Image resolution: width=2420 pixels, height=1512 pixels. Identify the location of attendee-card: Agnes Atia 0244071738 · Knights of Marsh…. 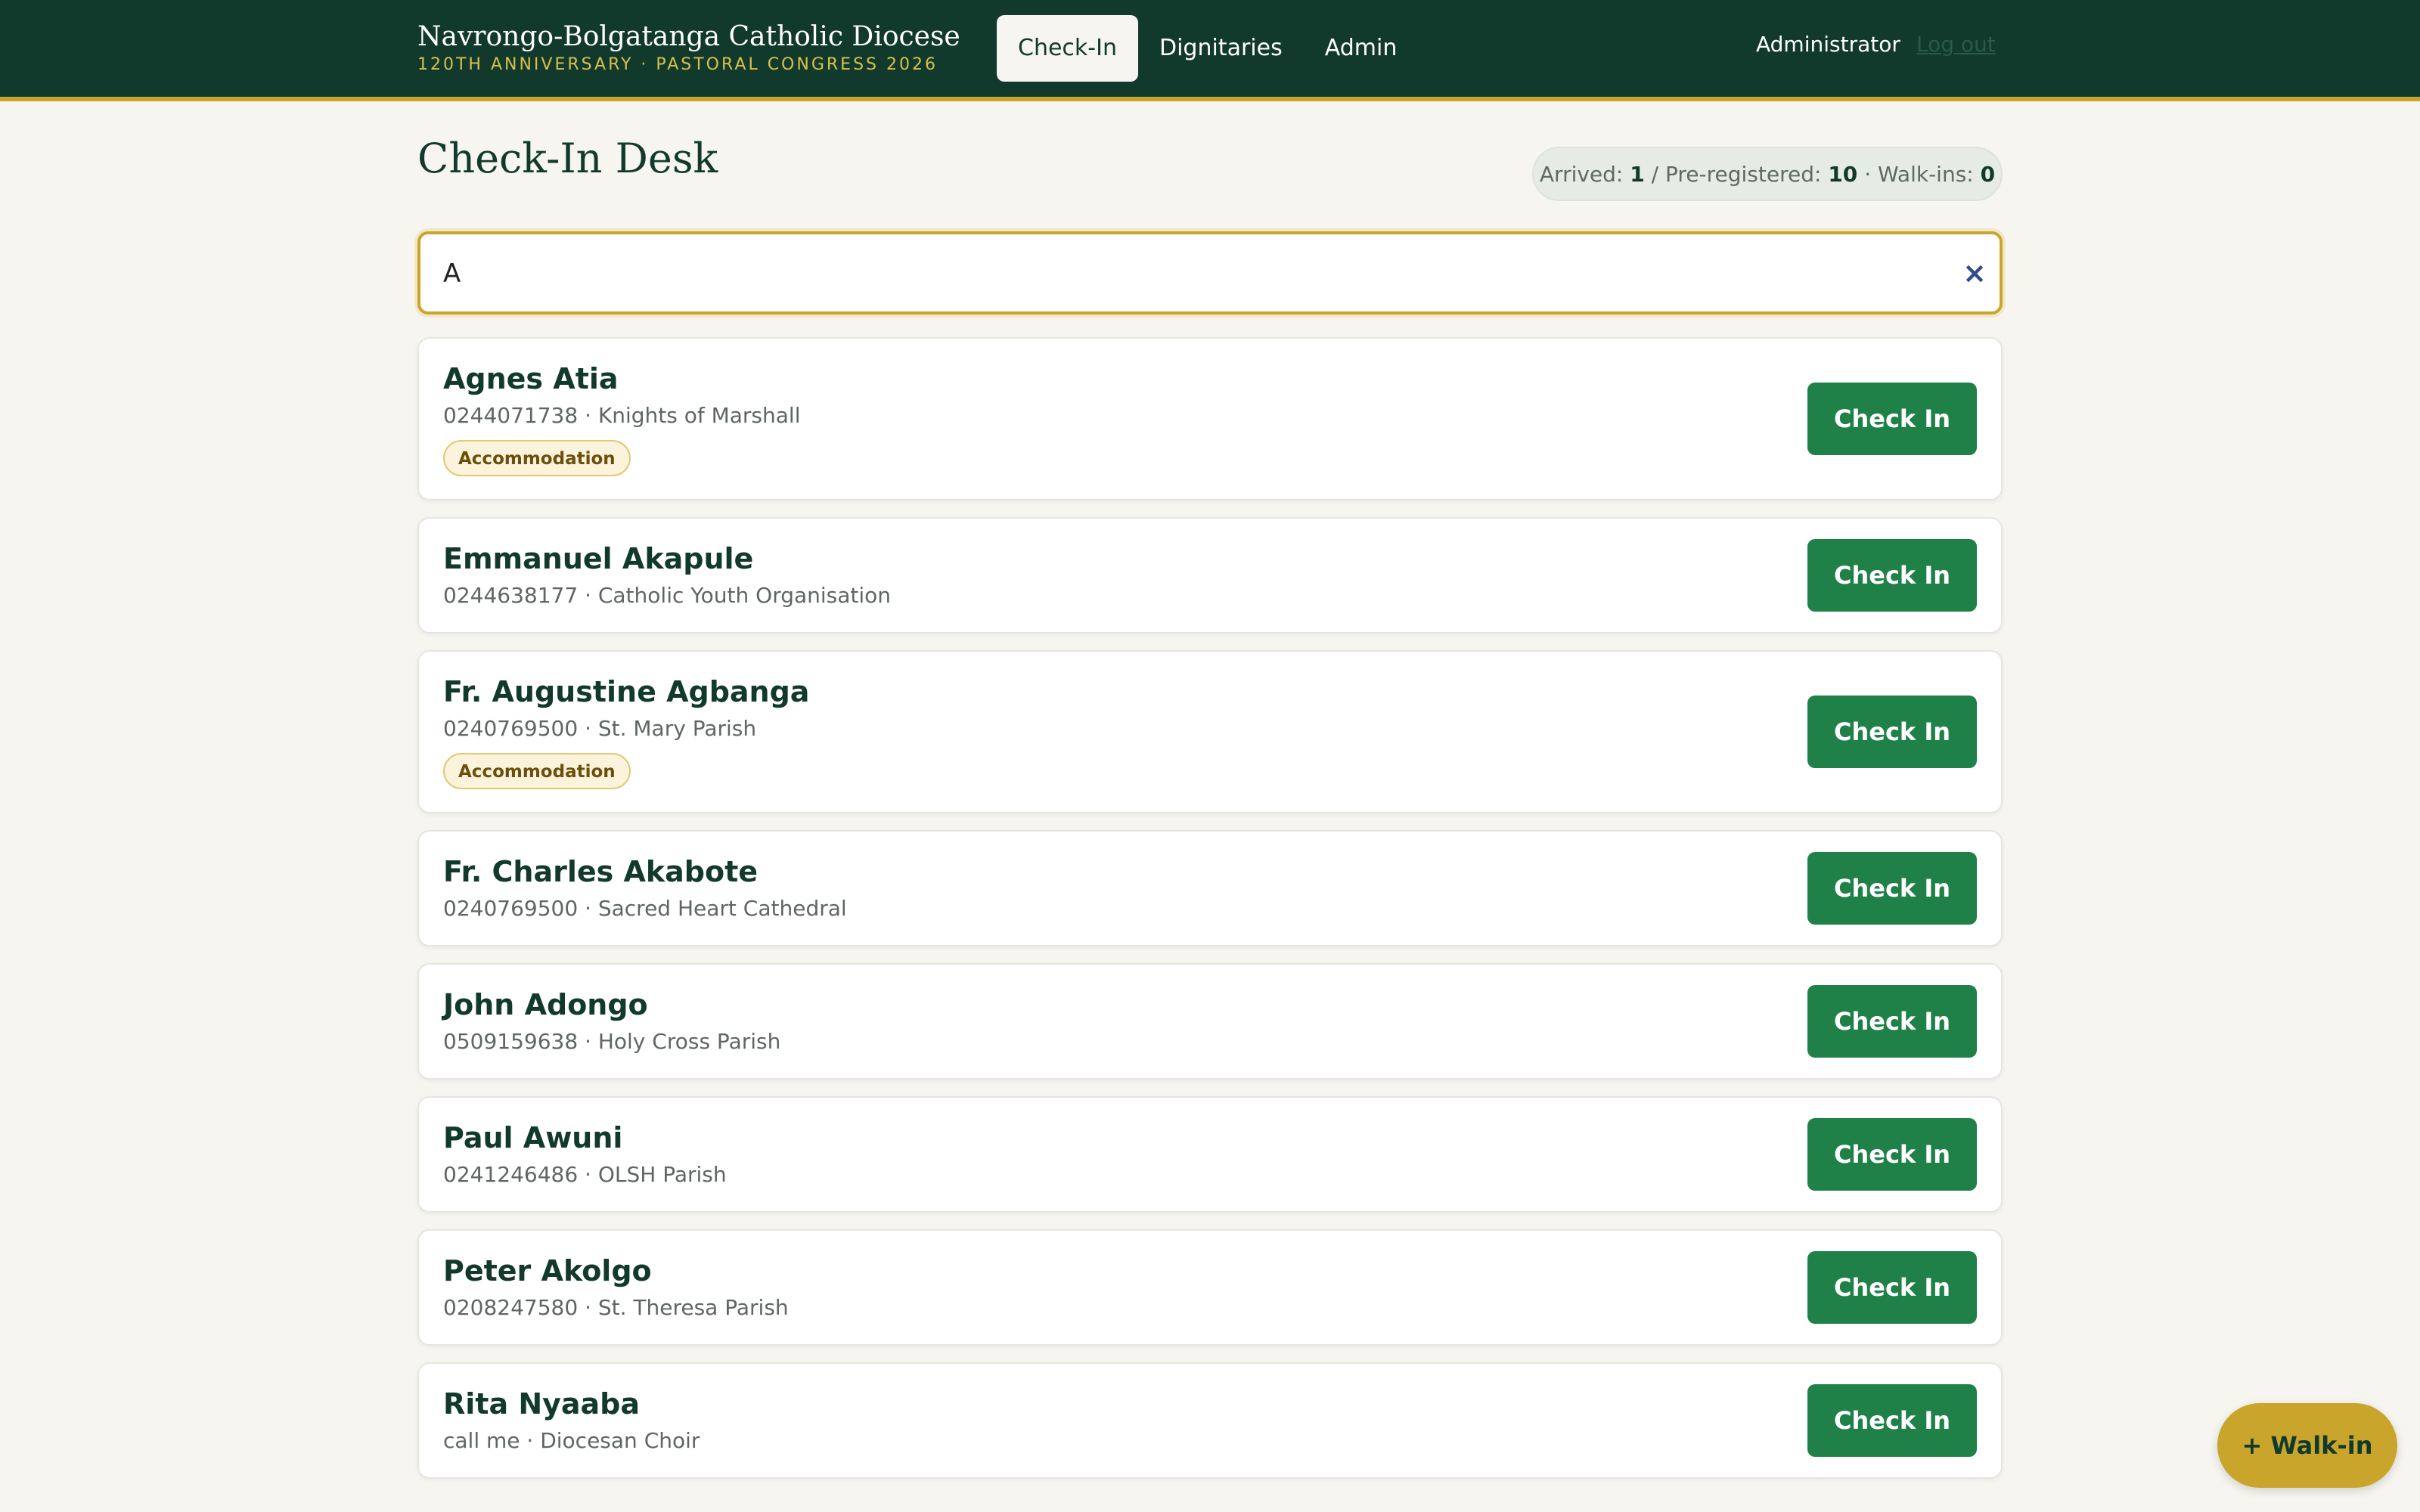
(1210, 418).